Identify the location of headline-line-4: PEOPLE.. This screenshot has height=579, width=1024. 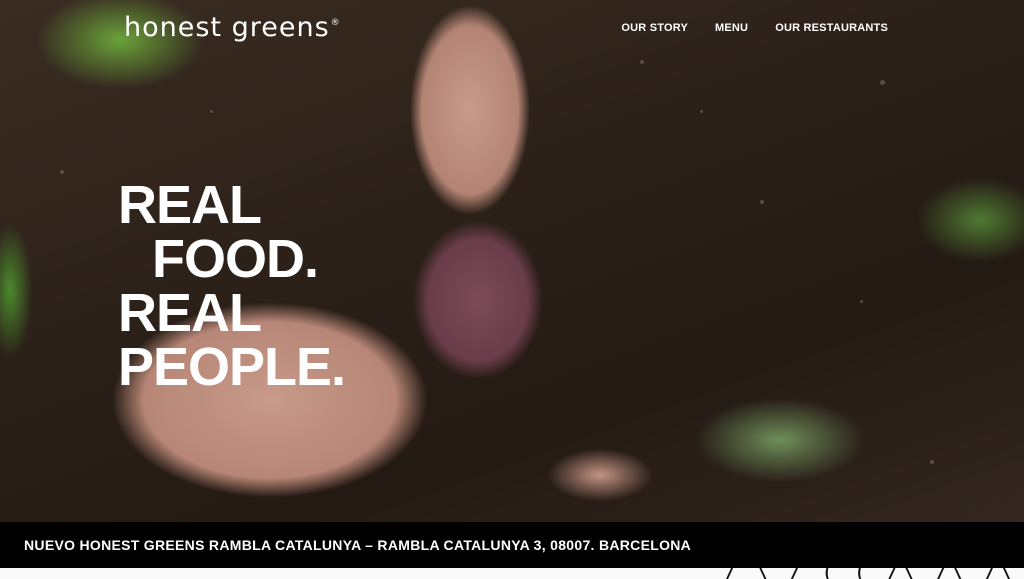
(232, 367).